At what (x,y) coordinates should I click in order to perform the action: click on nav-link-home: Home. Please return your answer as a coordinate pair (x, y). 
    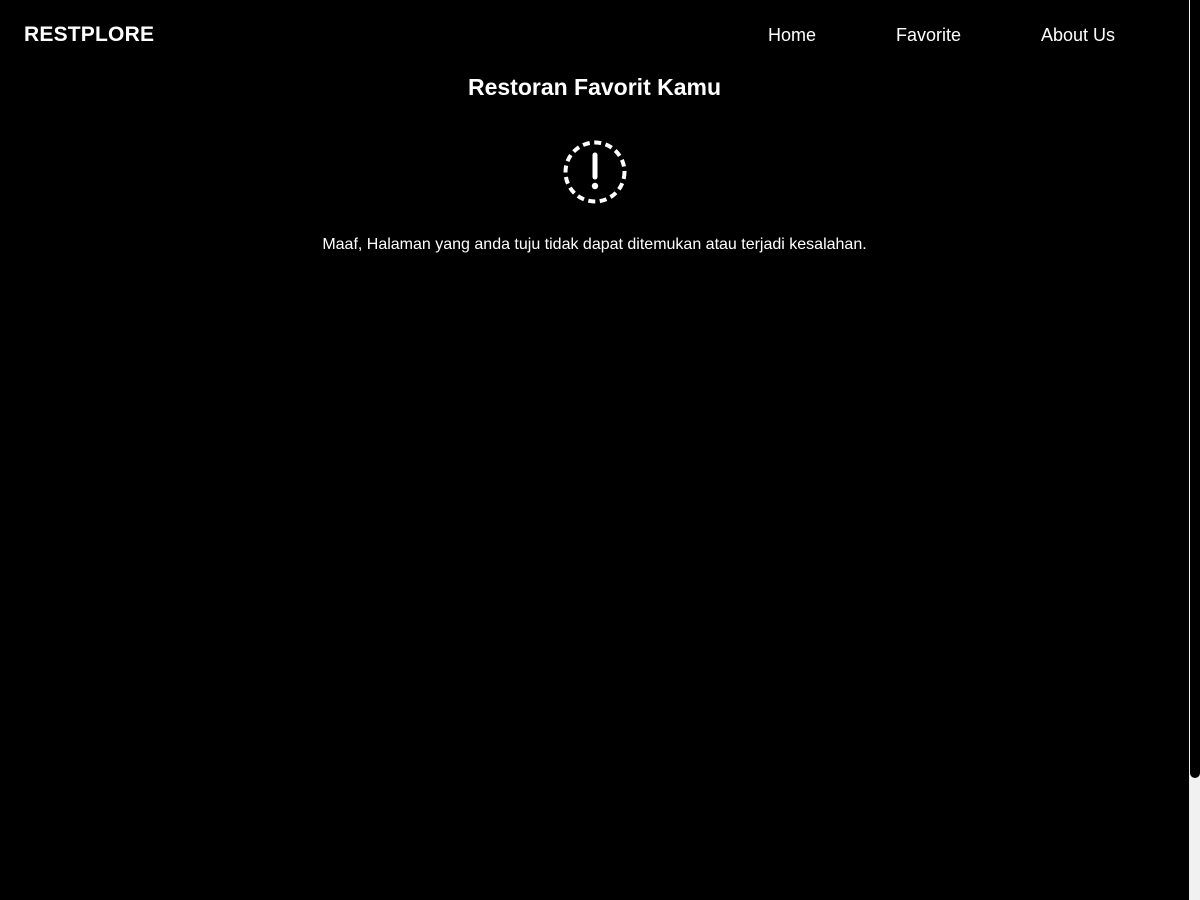
    Looking at the image, I should click on (792, 35).